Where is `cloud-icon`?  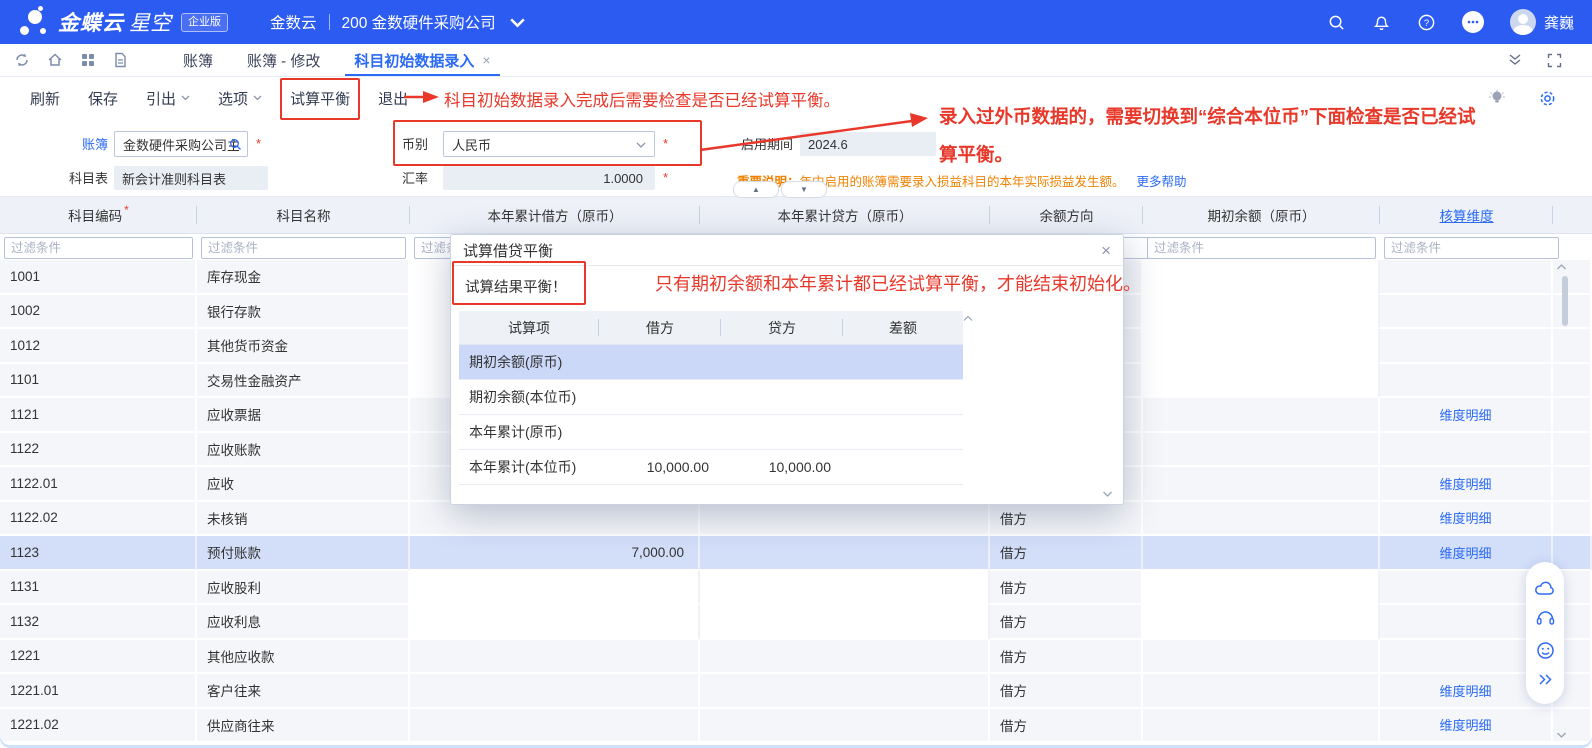 cloud-icon is located at coordinates (1545, 588).